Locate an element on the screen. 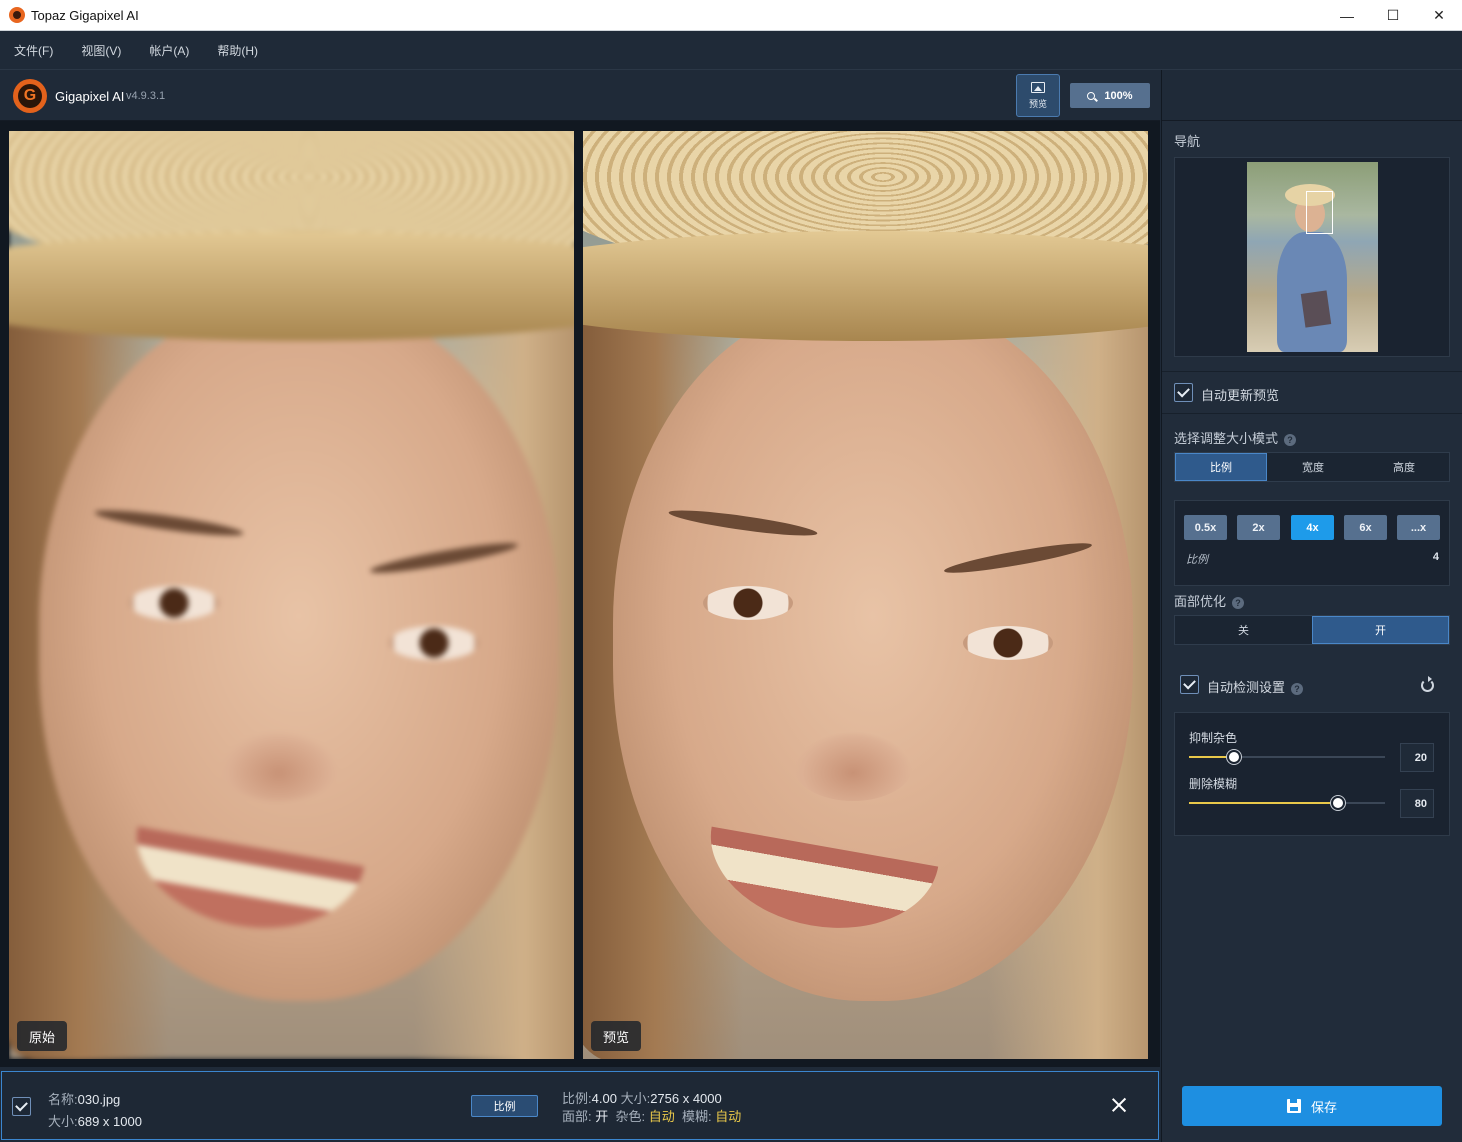 The width and height of the screenshot is (1462, 1142). scale-0-5x-button: 0.5x is located at coordinates (1205, 527).